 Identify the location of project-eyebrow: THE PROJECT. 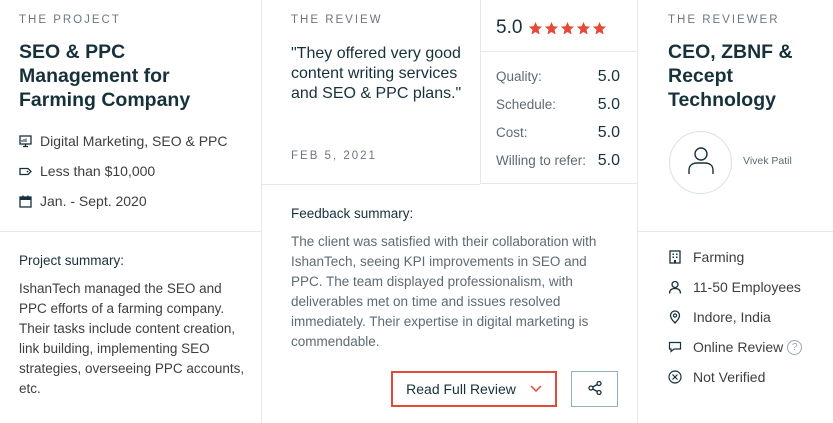
(70, 20).